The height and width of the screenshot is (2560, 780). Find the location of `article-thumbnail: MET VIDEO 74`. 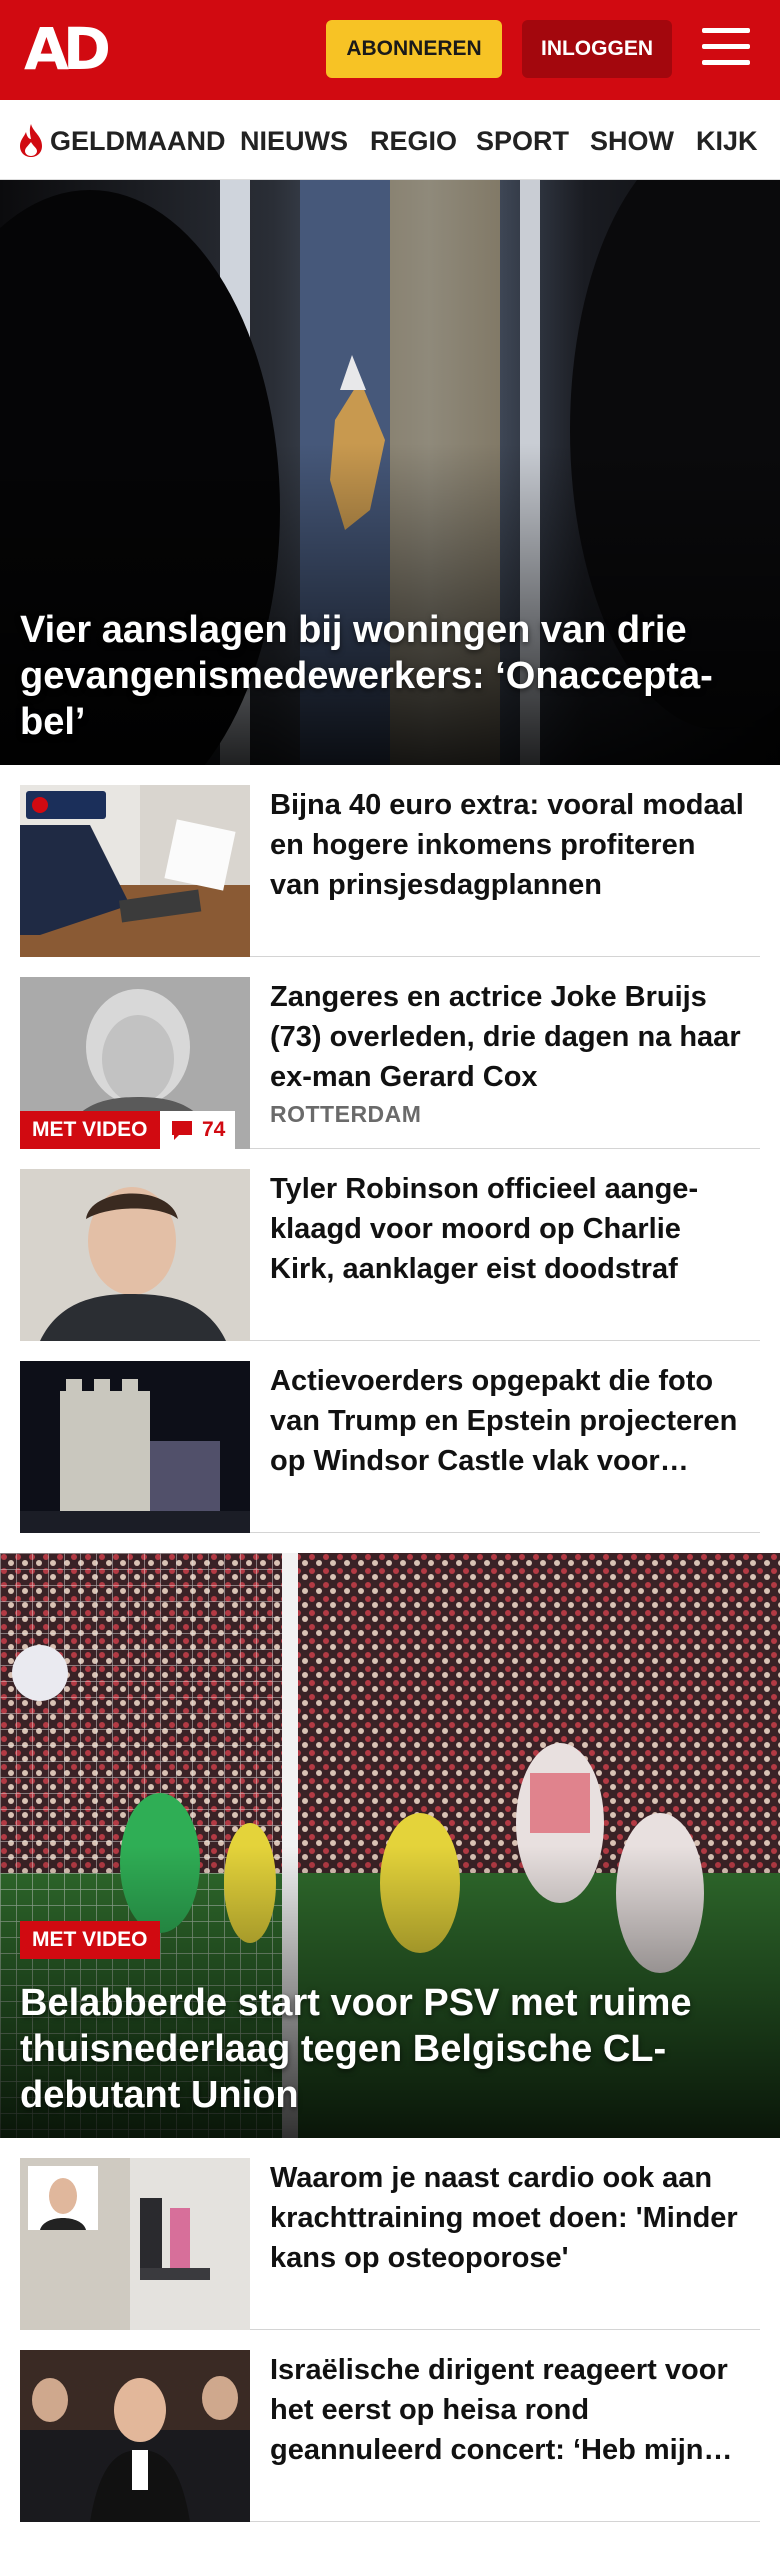

article-thumbnail: MET VIDEO 74 is located at coordinates (135, 1063).